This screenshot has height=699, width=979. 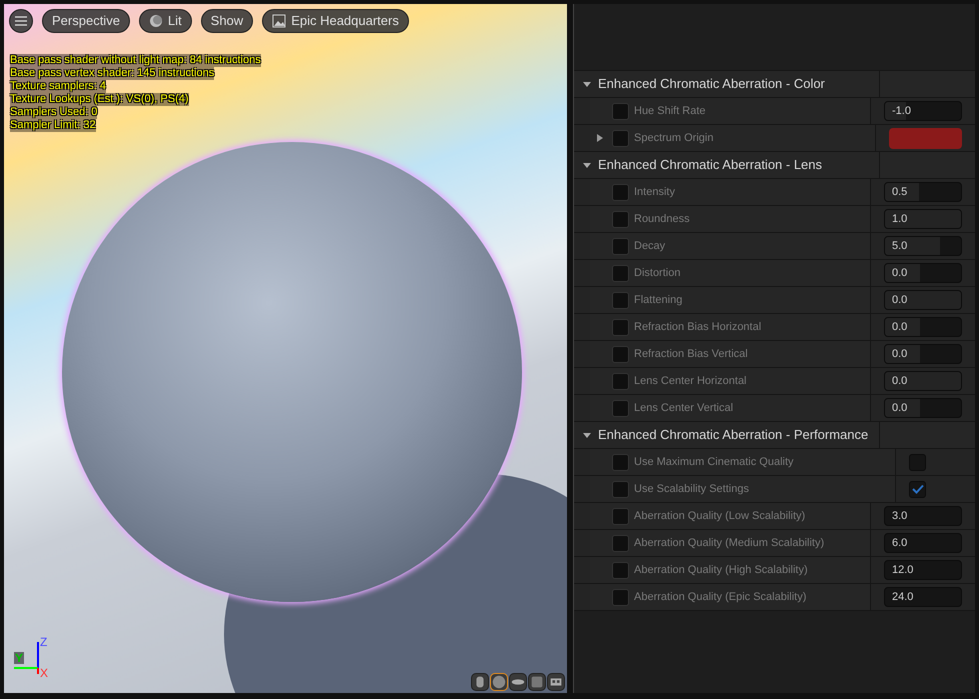 I want to click on slider-field: -1.0, so click(x=923, y=111).